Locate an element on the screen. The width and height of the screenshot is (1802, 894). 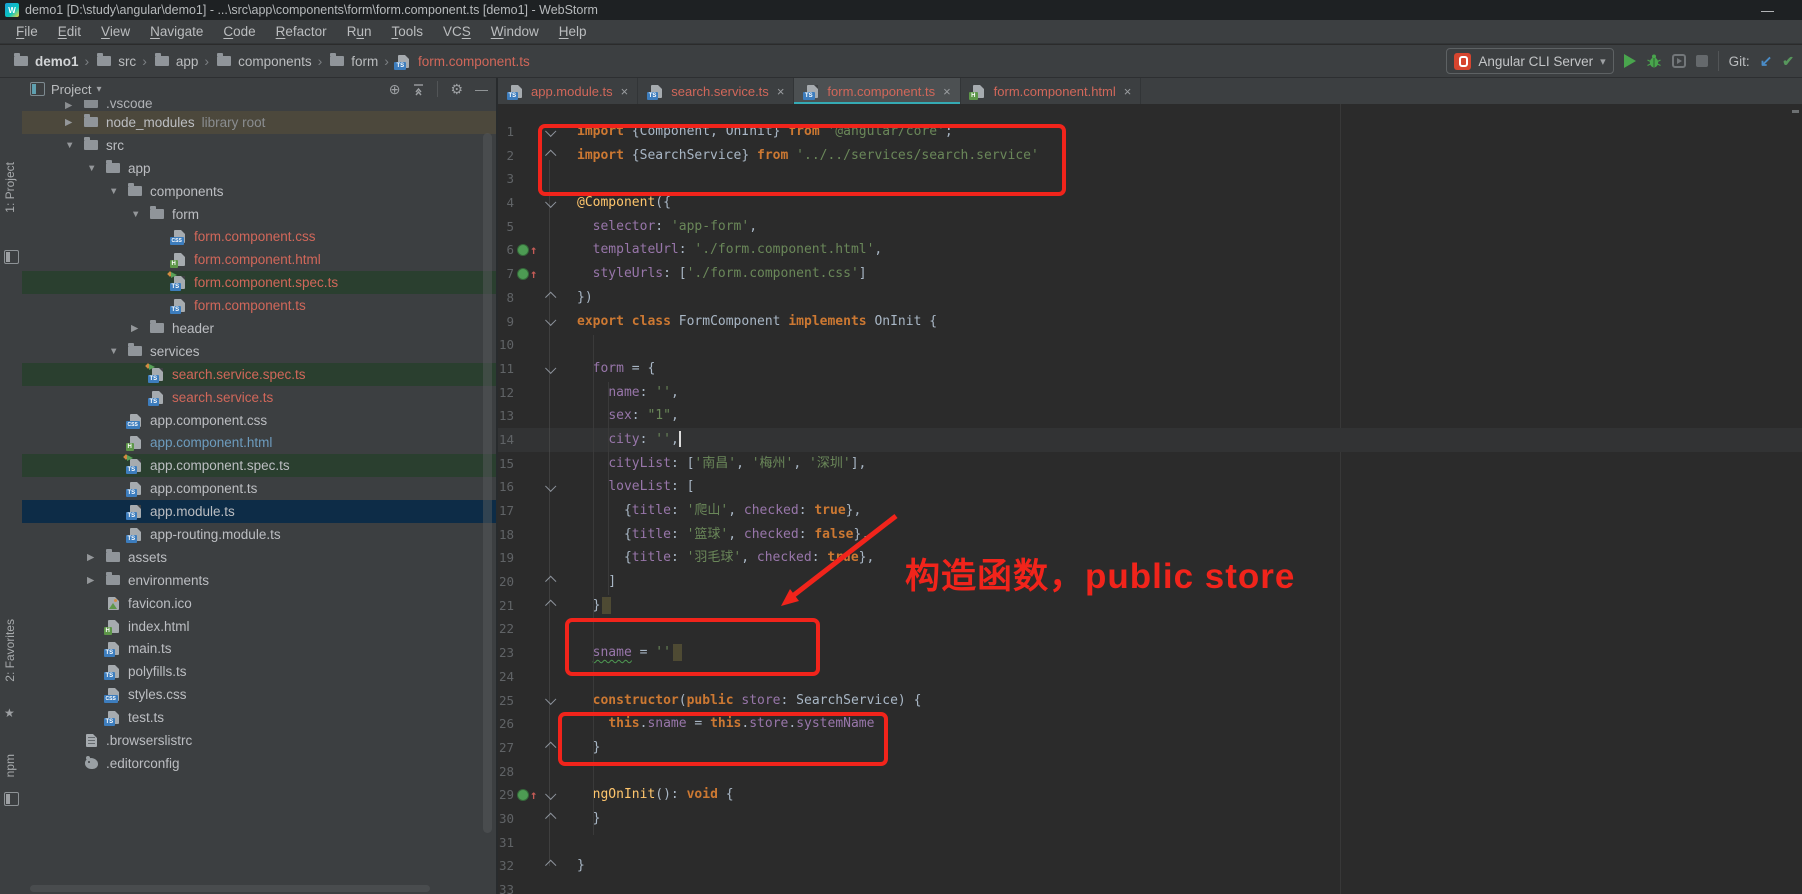
tree-item-.browserslistrc: .browserslistrc is located at coordinates (259, 740).